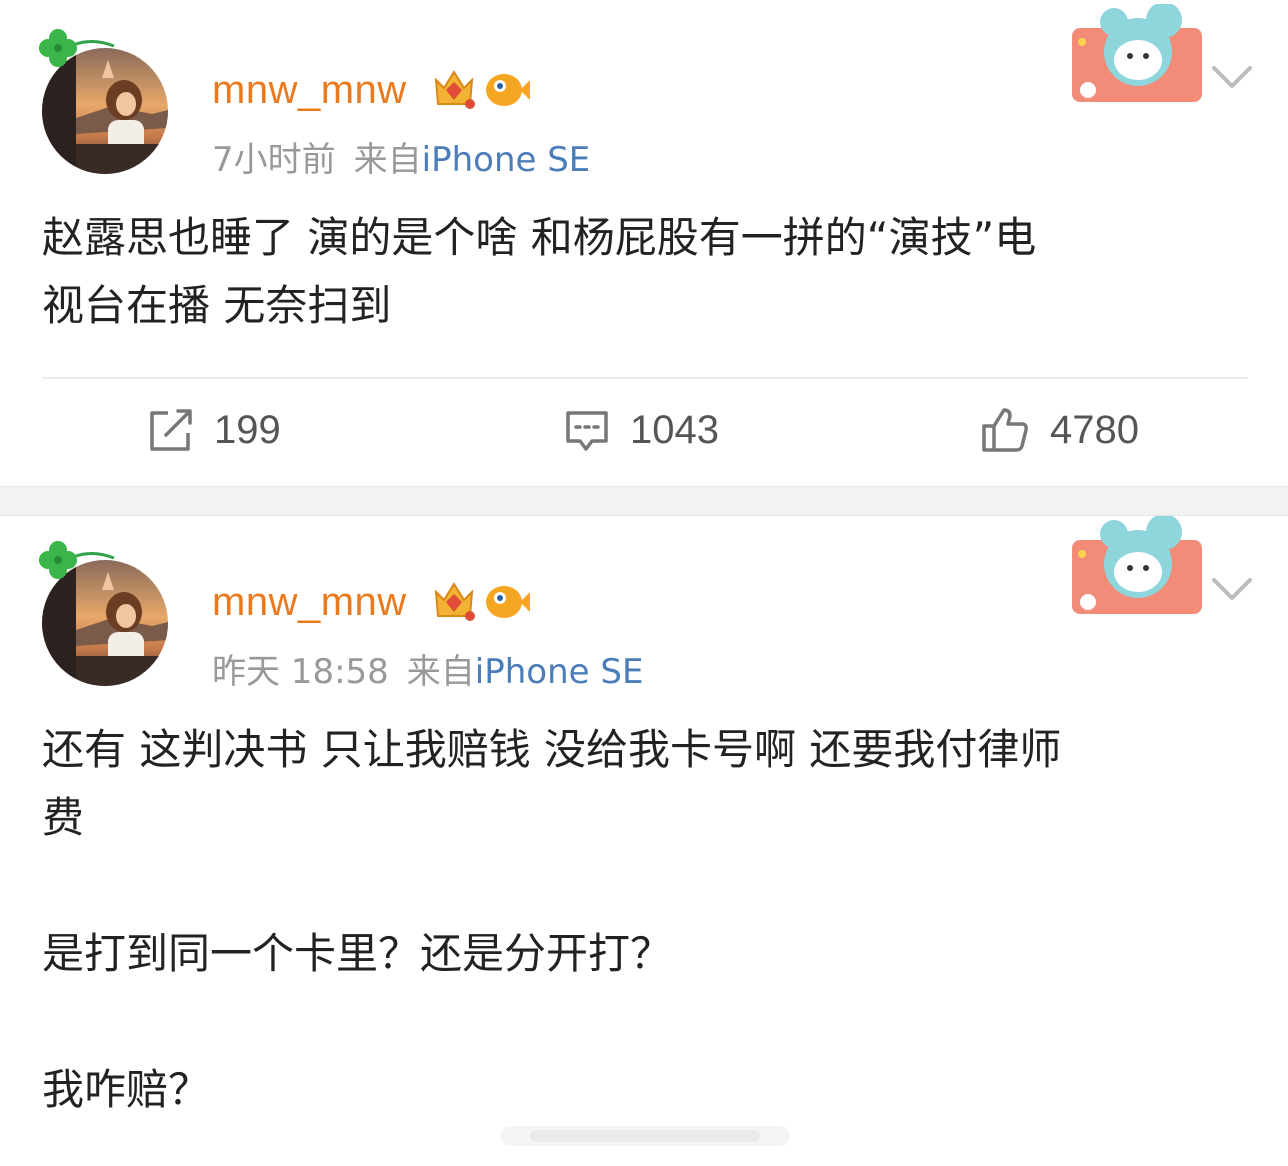 The height and width of the screenshot is (1166, 1288). I want to click on content-line: 我咋赔？, so click(126, 1089).